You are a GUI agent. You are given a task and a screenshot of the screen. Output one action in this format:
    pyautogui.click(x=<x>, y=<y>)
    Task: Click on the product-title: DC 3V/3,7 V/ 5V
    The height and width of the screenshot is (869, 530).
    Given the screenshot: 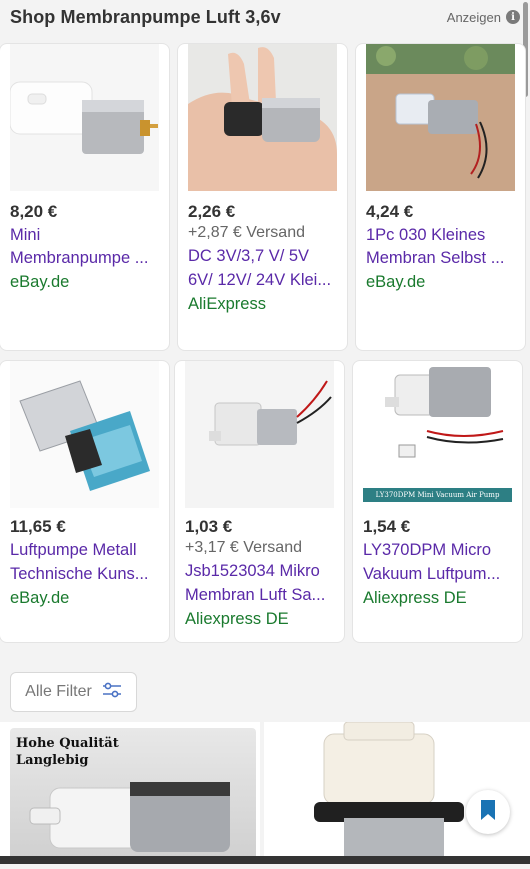 What is the action you would take?
    pyautogui.click(x=264, y=256)
    